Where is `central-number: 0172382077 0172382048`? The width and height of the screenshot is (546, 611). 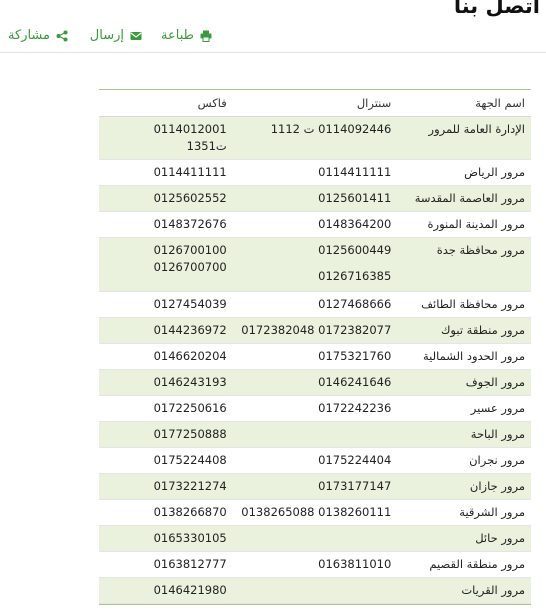 central-number: 0172382077 0172382048 is located at coordinates (316, 330).